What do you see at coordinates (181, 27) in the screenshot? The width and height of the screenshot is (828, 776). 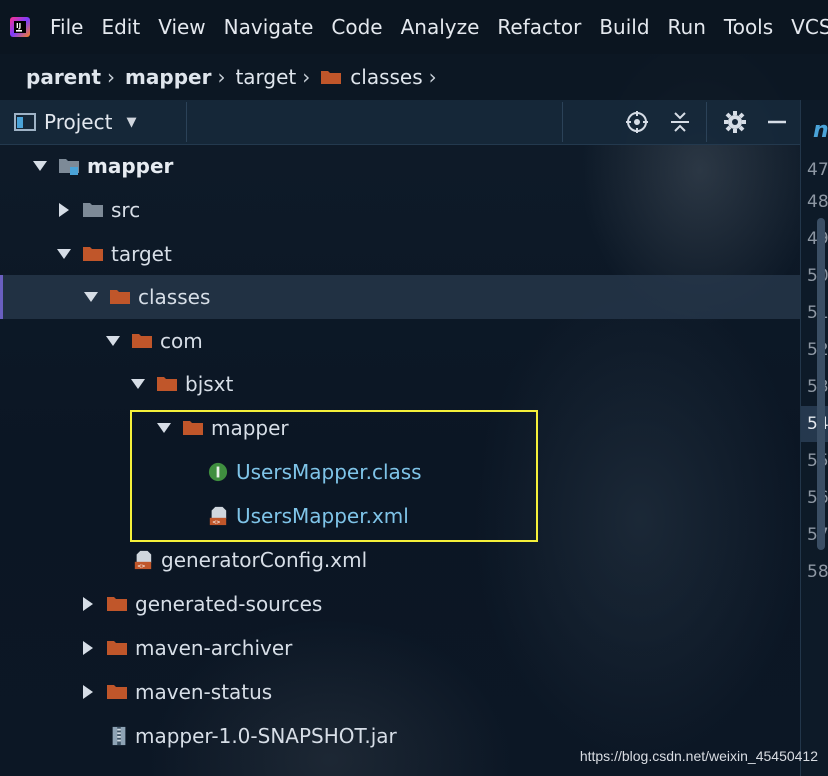 I see `menu-view: View` at bounding box center [181, 27].